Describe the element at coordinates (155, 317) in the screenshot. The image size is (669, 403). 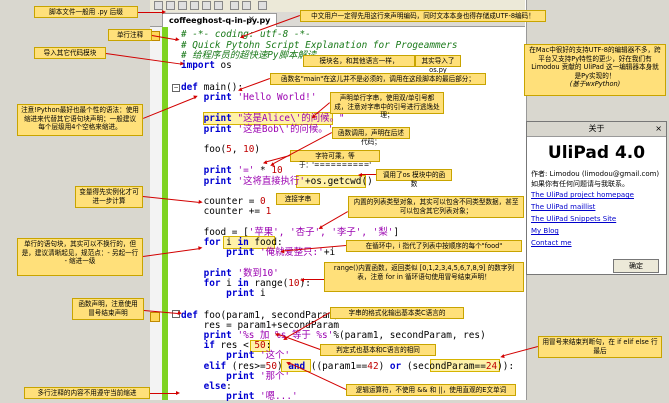
I see `bookmark-icon` at that location.